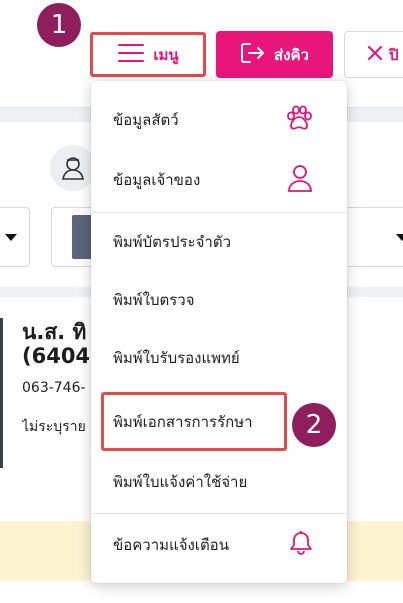 This screenshot has width=403, height=603. What do you see at coordinates (131, 55) in the screenshot?
I see `hamburger-icon` at bounding box center [131, 55].